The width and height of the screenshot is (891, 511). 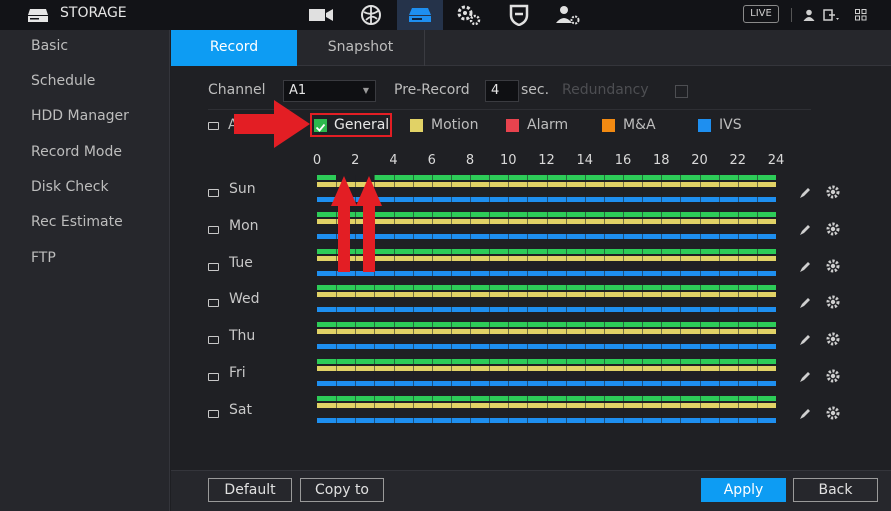 What do you see at coordinates (509, 109) in the screenshot?
I see `divider` at bounding box center [509, 109].